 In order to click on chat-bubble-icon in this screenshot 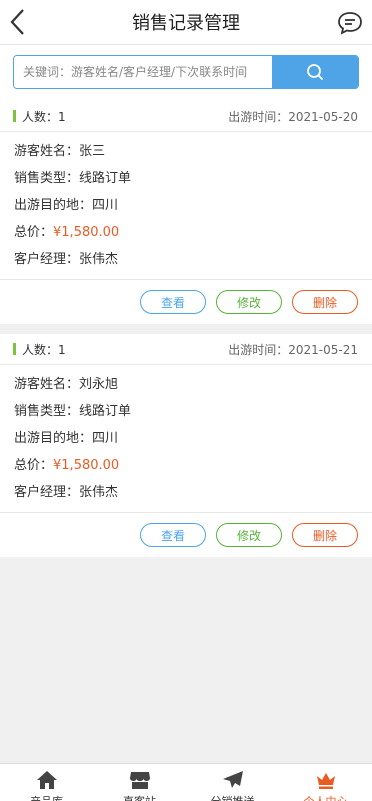, I will do `click(350, 23)`.